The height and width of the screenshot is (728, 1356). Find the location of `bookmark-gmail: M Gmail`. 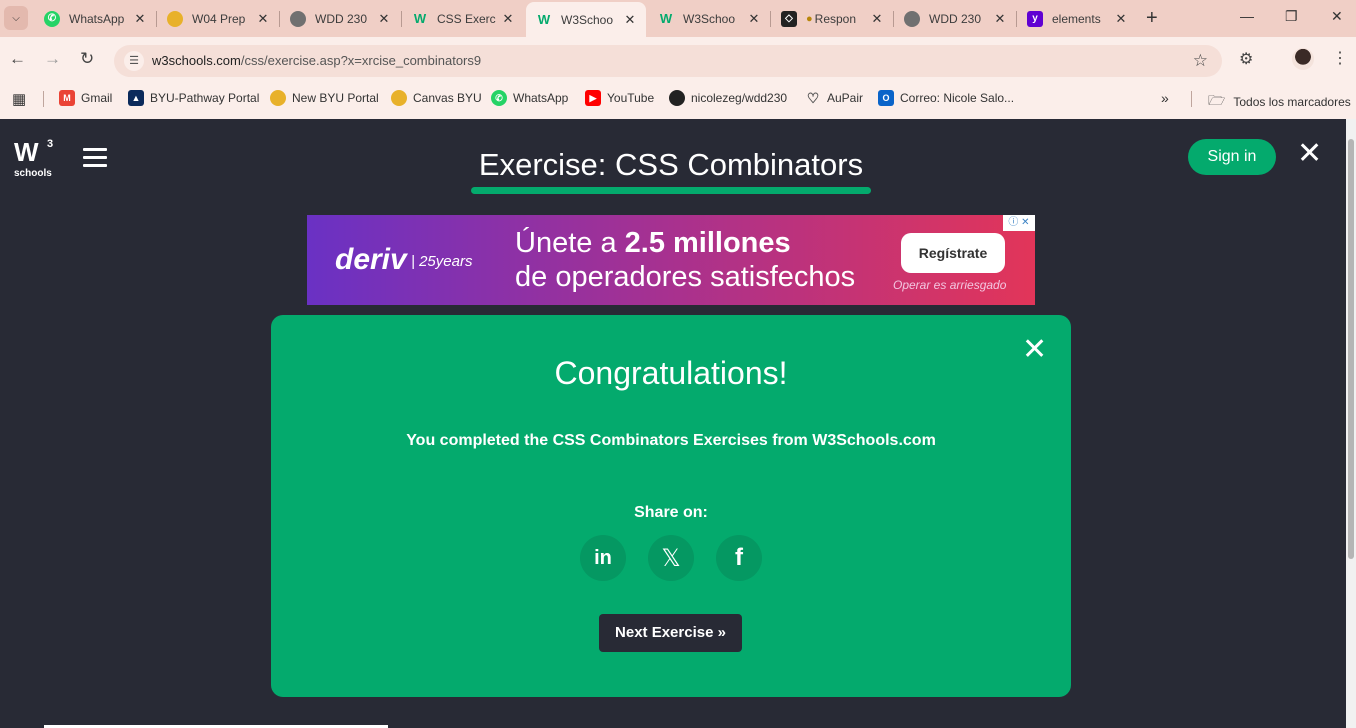

bookmark-gmail: M Gmail is located at coordinates (85, 98).